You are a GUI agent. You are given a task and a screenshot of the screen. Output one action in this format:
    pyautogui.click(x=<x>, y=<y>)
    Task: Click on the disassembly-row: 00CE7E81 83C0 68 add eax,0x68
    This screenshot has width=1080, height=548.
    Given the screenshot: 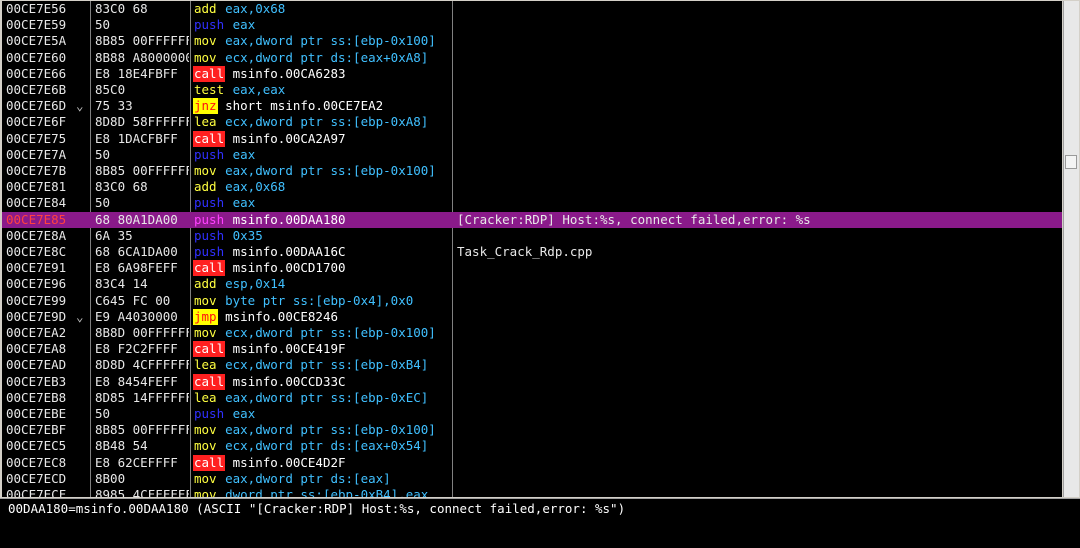 What is the action you would take?
    pyautogui.click(x=532, y=187)
    